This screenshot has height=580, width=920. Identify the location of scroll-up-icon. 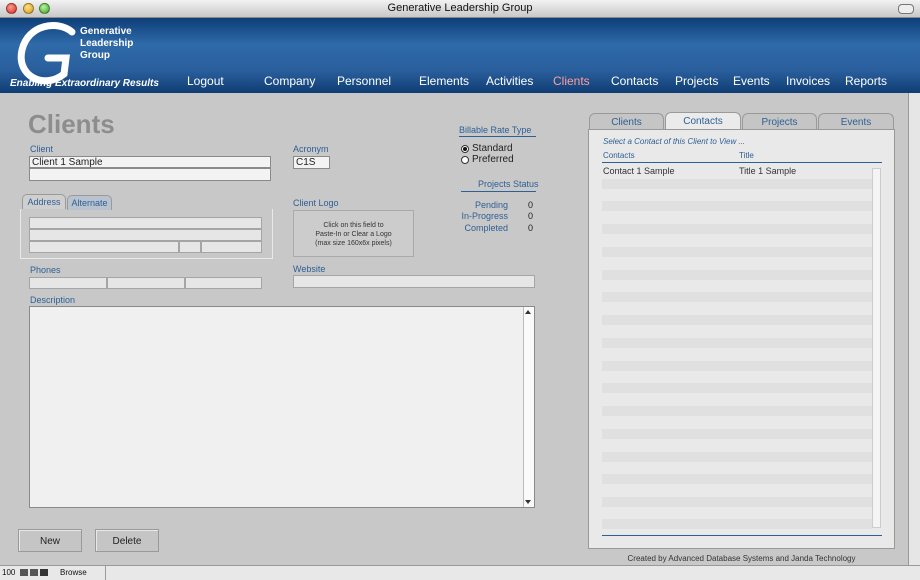
(528, 312).